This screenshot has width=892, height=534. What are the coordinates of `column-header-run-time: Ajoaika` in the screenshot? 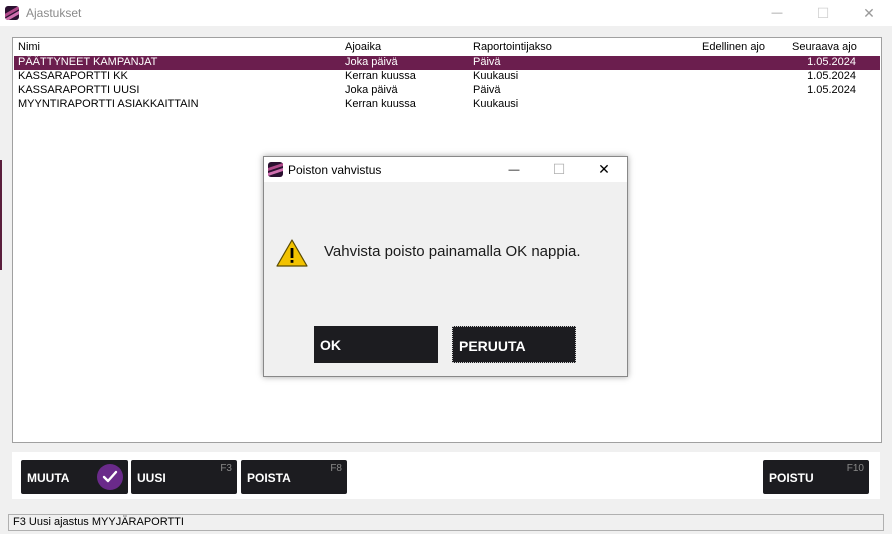 It's located at (363, 47).